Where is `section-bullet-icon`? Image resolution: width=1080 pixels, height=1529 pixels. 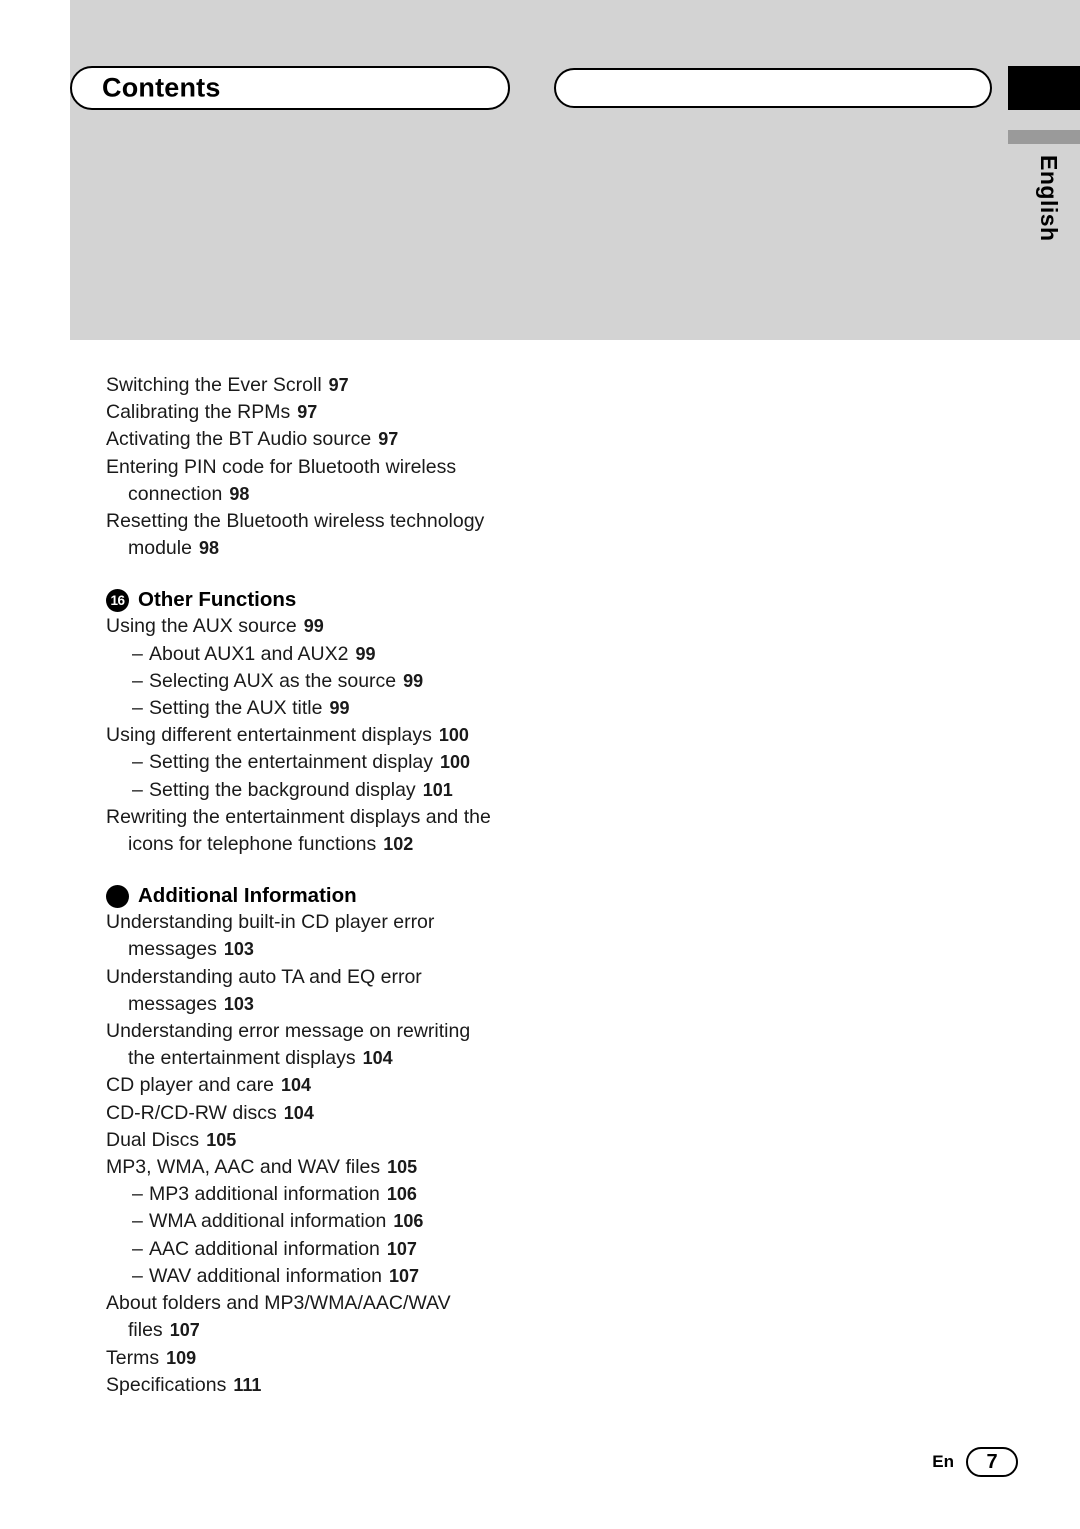 section-bullet-icon is located at coordinates (117, 896).